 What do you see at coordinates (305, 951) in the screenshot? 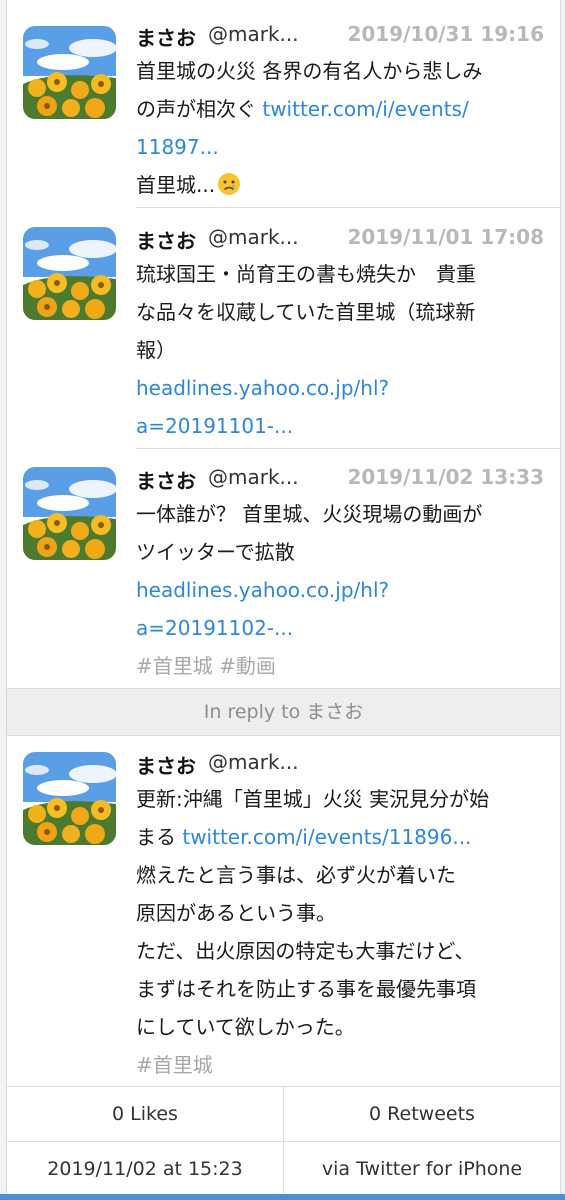
I see `tweet-text-line: ただ、出火原因の特定も大事だけど、` at bounding box center [305, 951].